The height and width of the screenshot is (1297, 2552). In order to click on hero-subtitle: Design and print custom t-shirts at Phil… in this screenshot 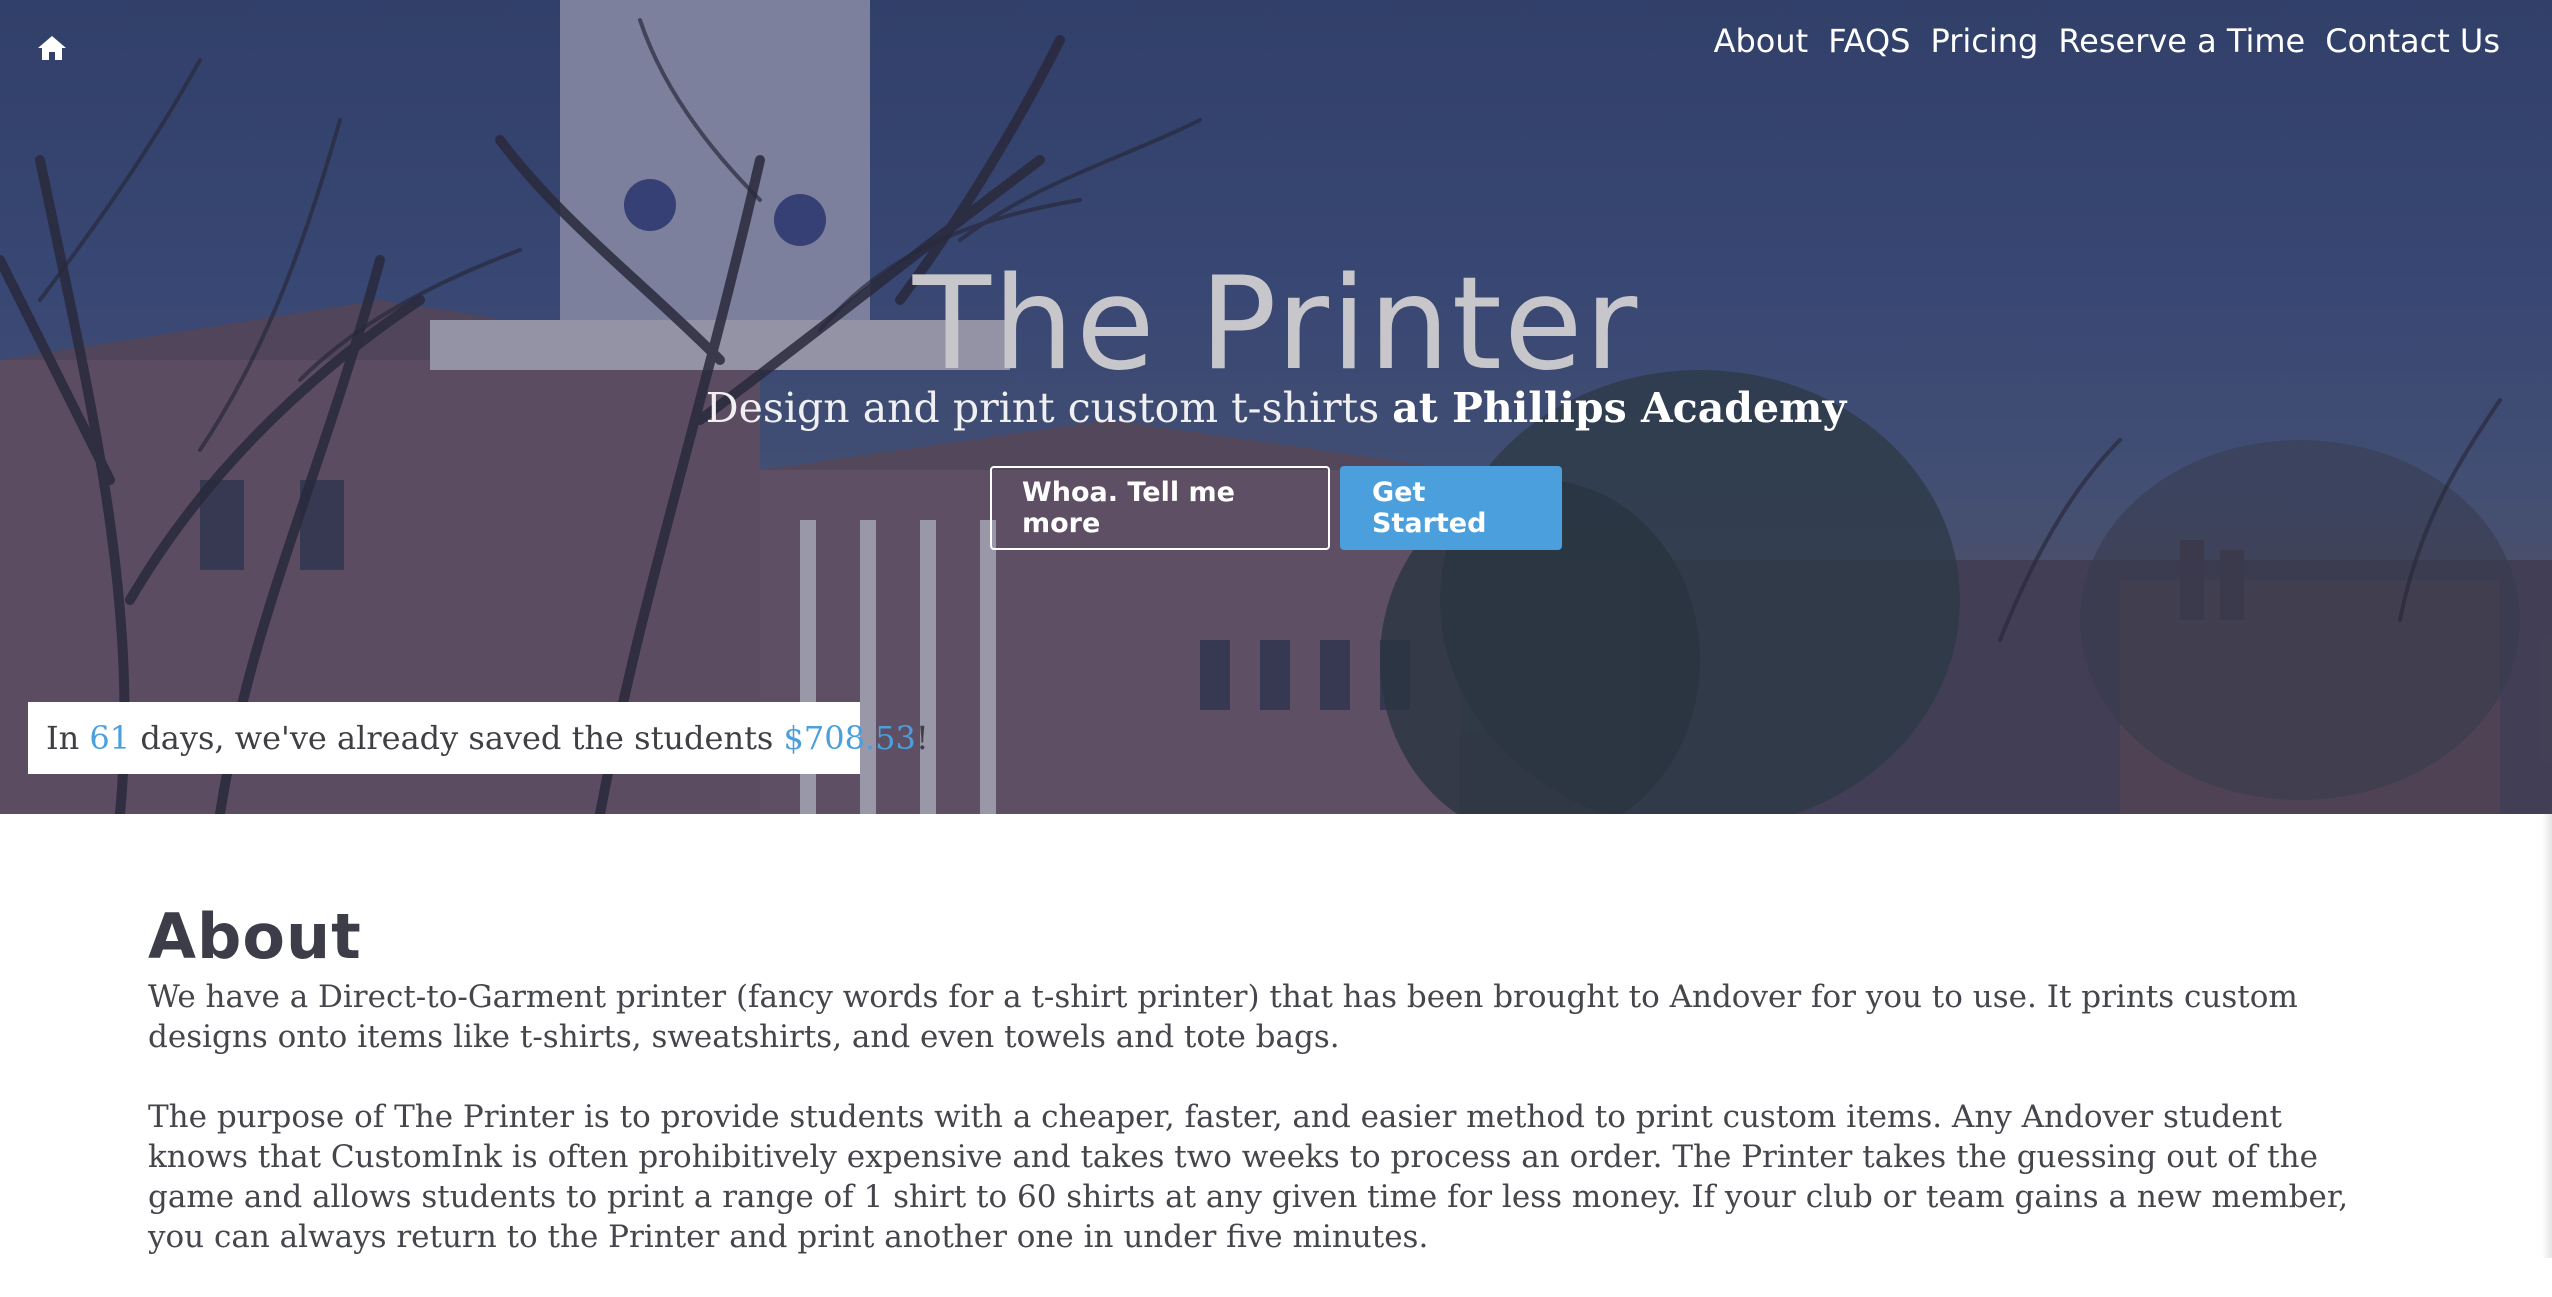, I will do `click(1276, 408)`.